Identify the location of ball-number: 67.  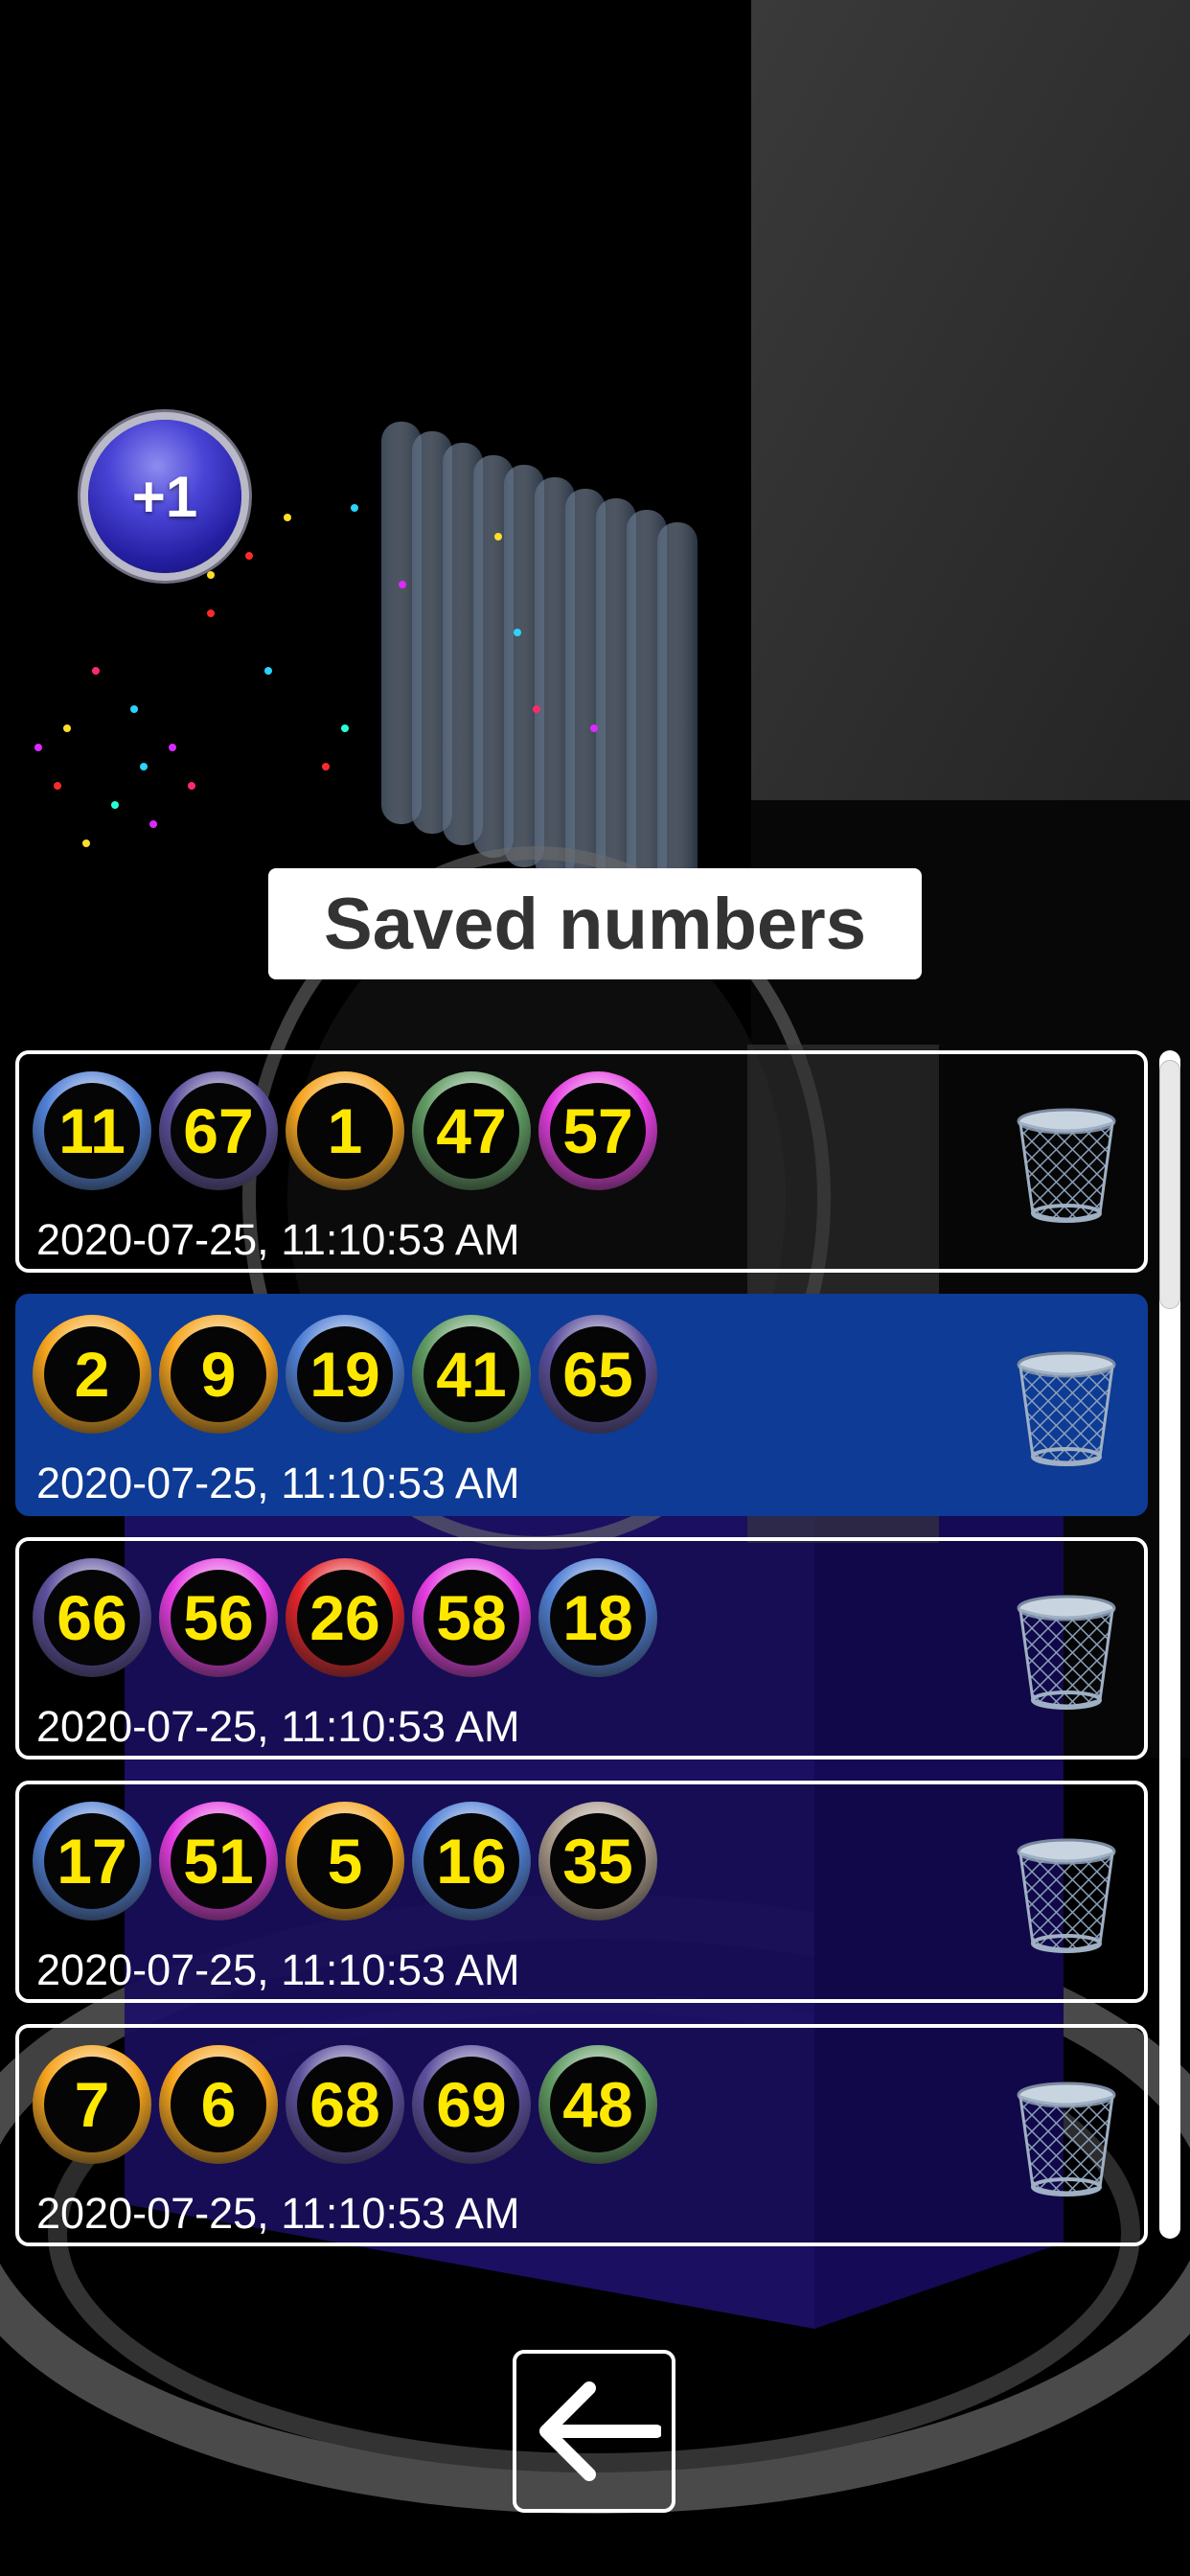
(218, 1130).